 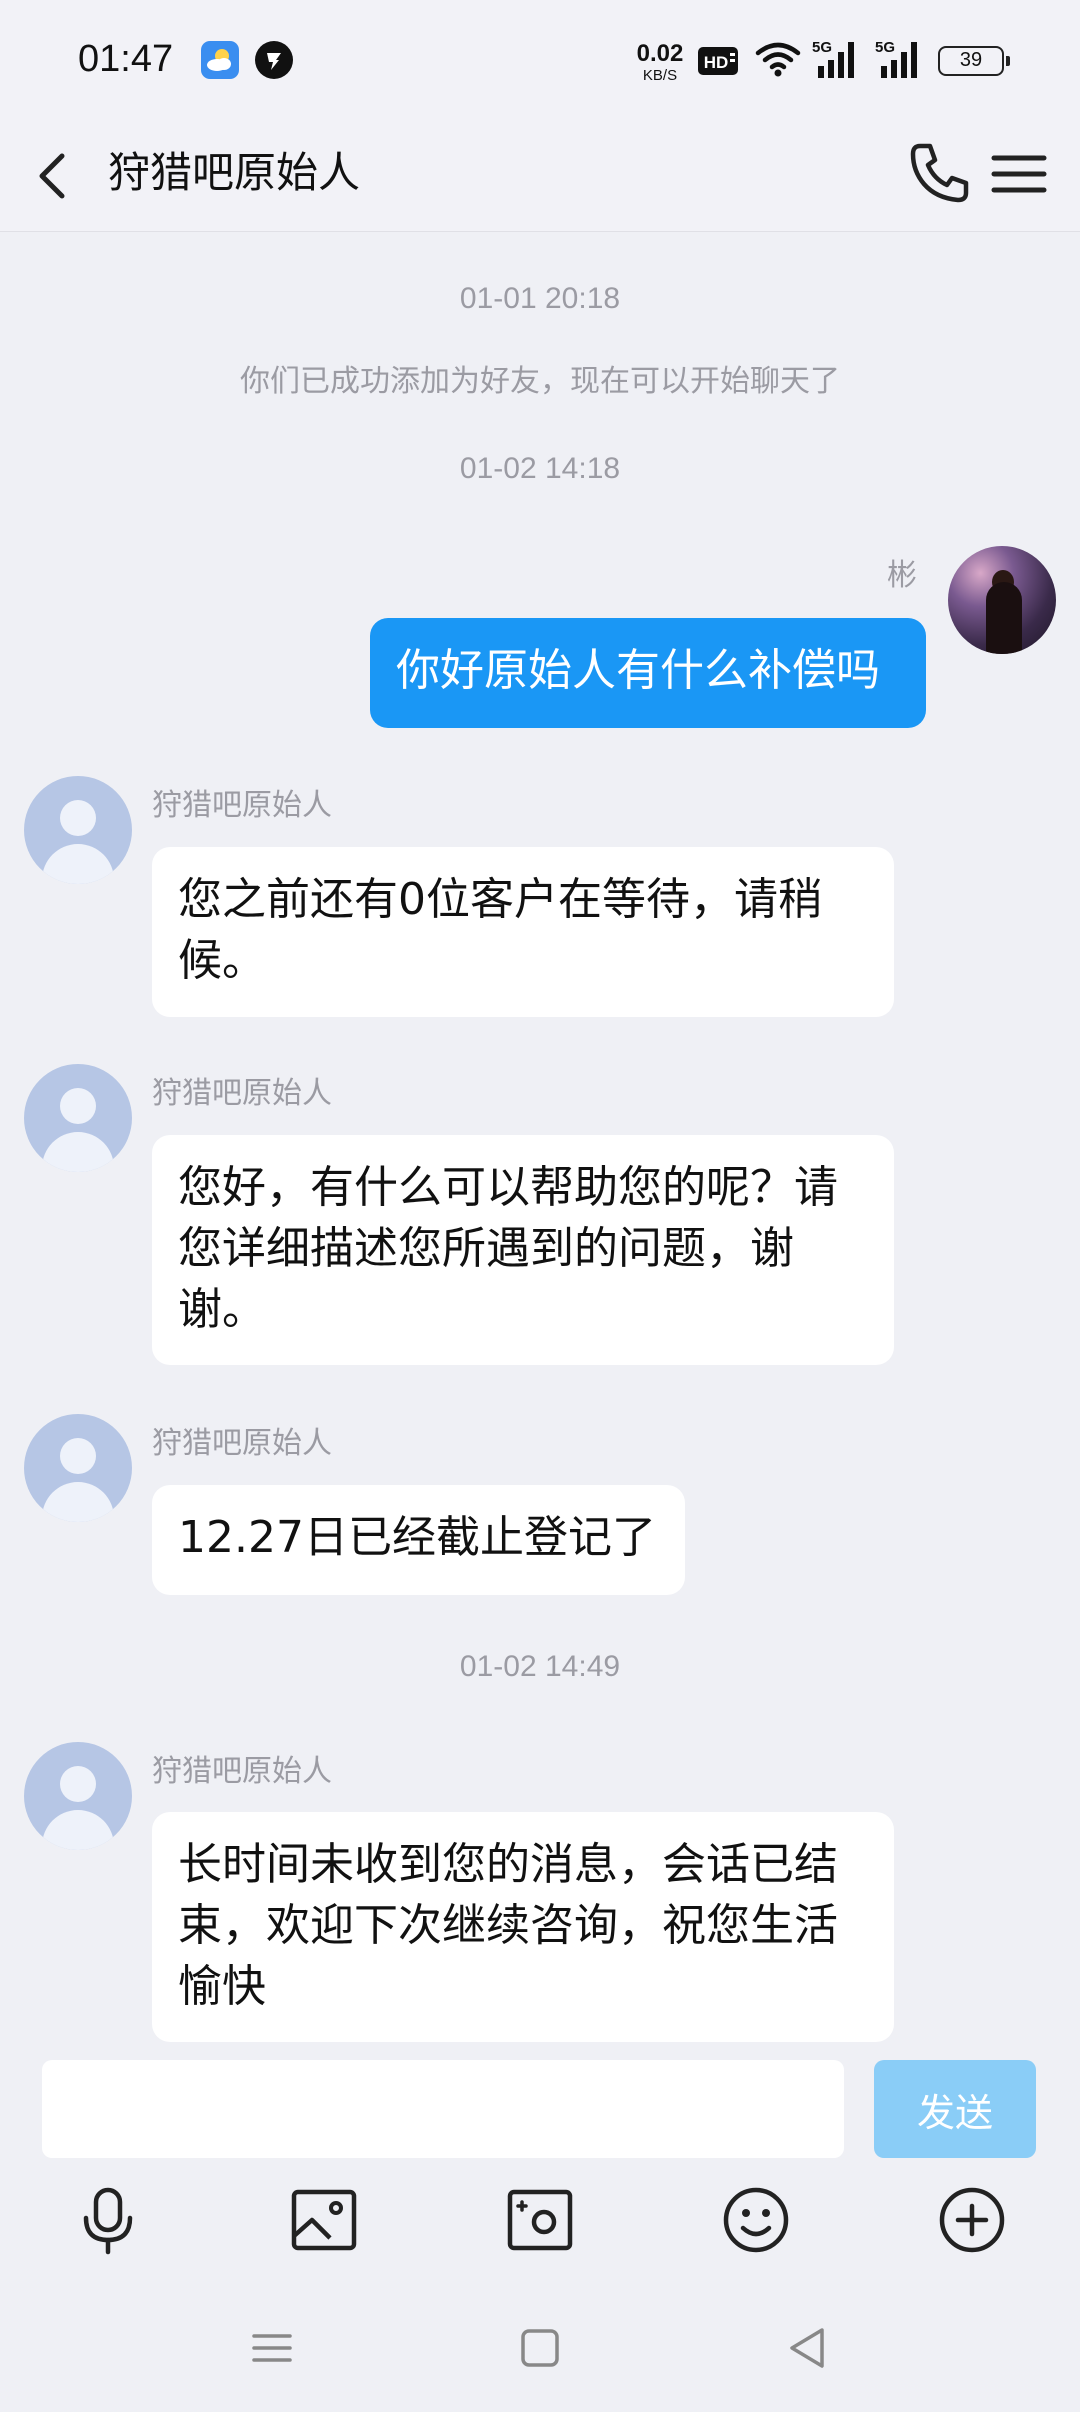 I want to click on signal-label: 5G, so click(x=822, y=47).